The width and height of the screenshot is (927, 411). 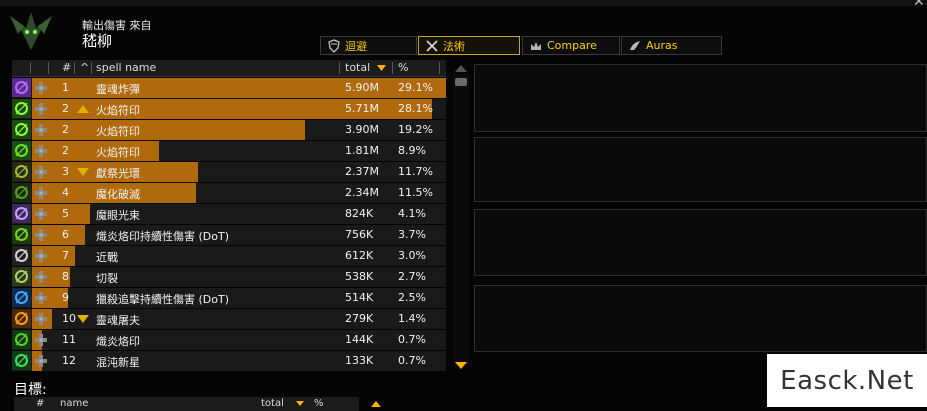 I want to click on tab-compare: Compare, so click(x=571, y=45).